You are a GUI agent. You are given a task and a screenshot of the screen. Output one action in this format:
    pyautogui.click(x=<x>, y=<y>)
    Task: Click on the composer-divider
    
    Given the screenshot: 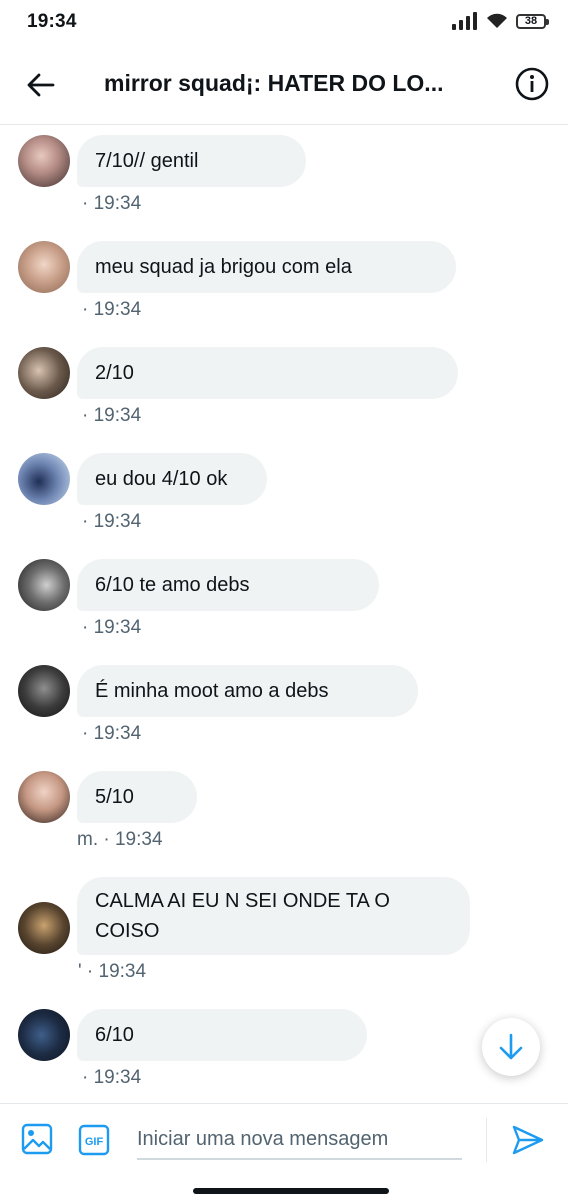 What is the action you would take?
    pyautogui.click(x=486, y=1140)
    